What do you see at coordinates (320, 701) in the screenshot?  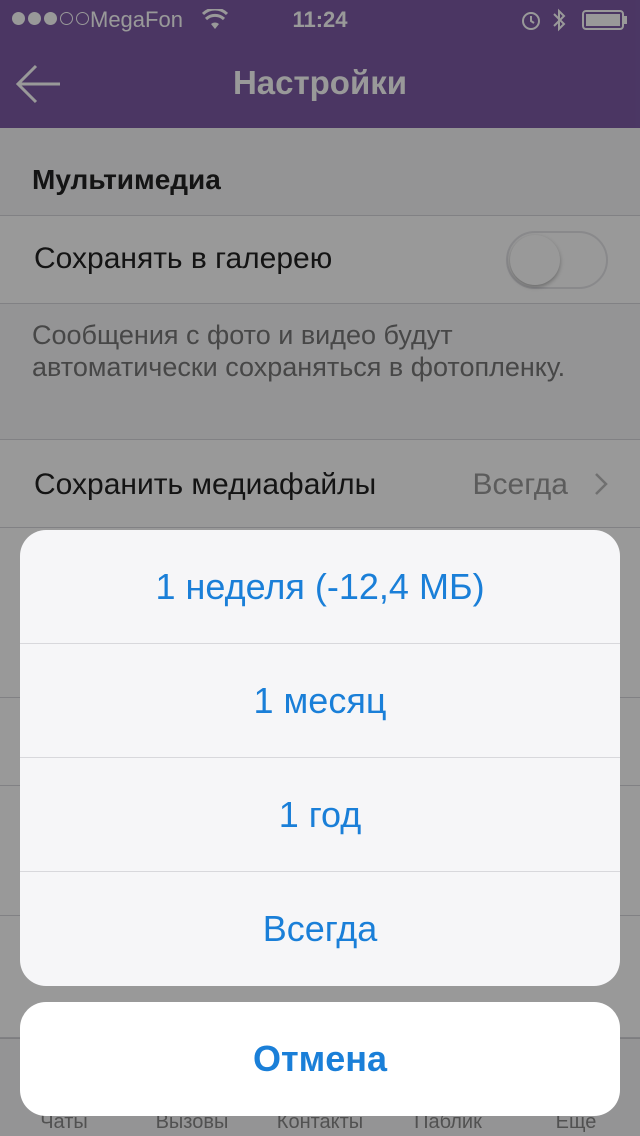 I see `option-1-month: 1 месяц` at bounding box center [320, 701].